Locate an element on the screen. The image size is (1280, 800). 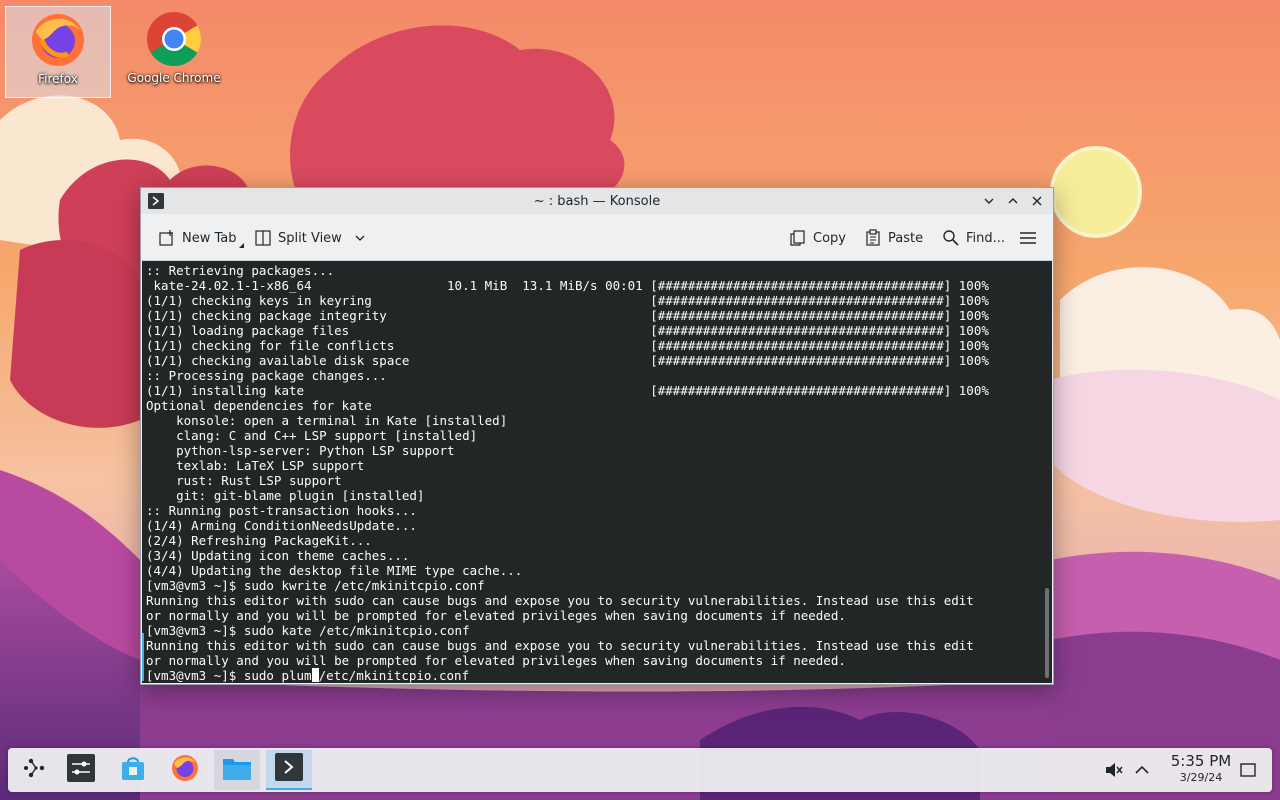
taskbar-system-settings is located at coordinates (81, 770).